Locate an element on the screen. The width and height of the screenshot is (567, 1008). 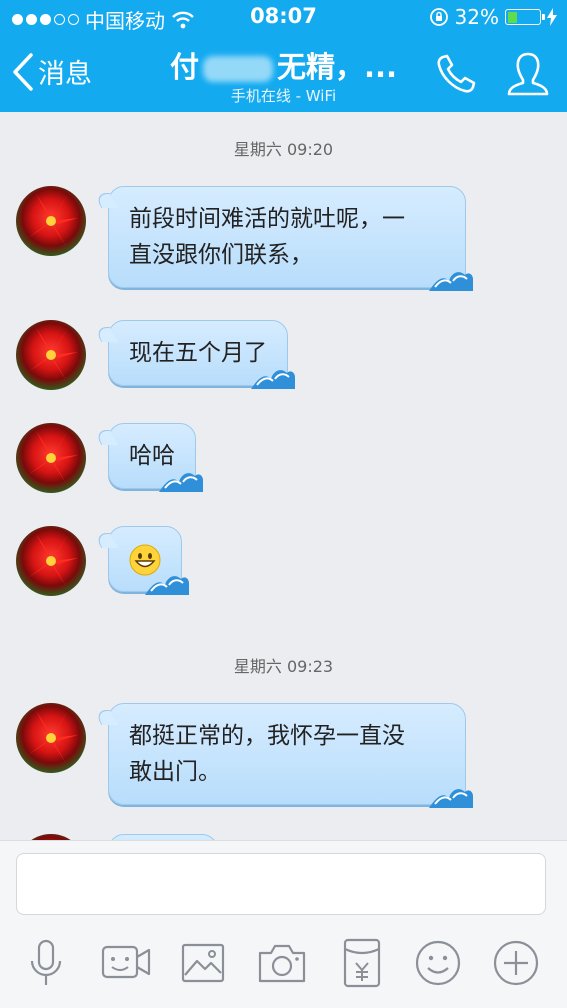
microphone-icon is located at coordinates (46, 962).